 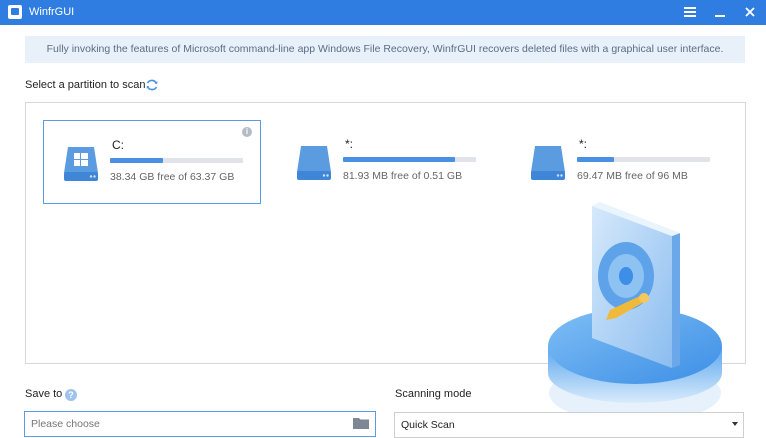 I want to click on scanning-mode-value: Quick Scan, so click(x=428, y=425).